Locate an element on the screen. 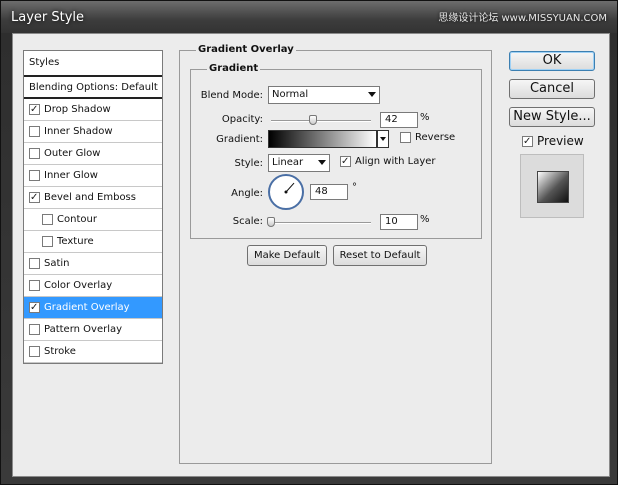  blend-mode-label: Blend Mode: is located at coordinates (231, 95).